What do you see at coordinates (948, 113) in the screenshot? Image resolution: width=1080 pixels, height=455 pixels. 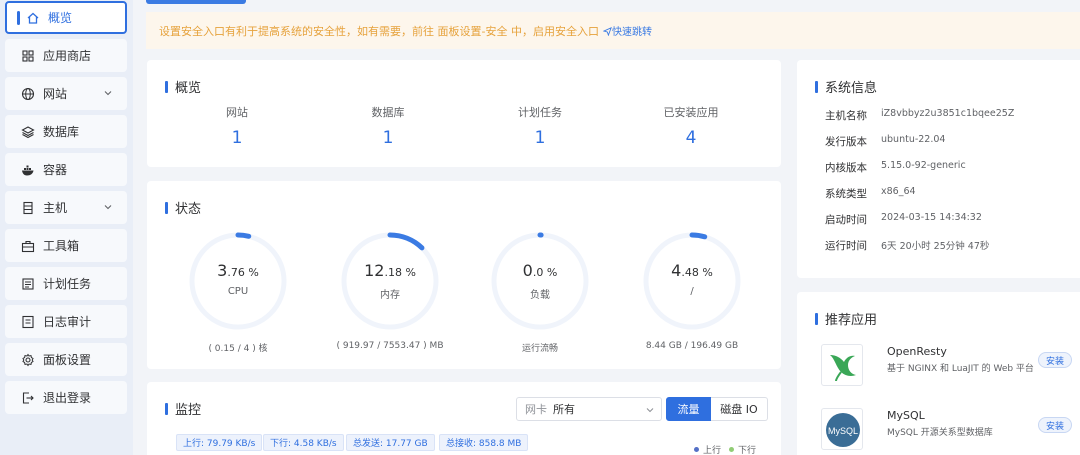 I see `sysinfo-value: iZ8vbbyz2u3851c1bqee25Z` at bounding box center [948, 113].